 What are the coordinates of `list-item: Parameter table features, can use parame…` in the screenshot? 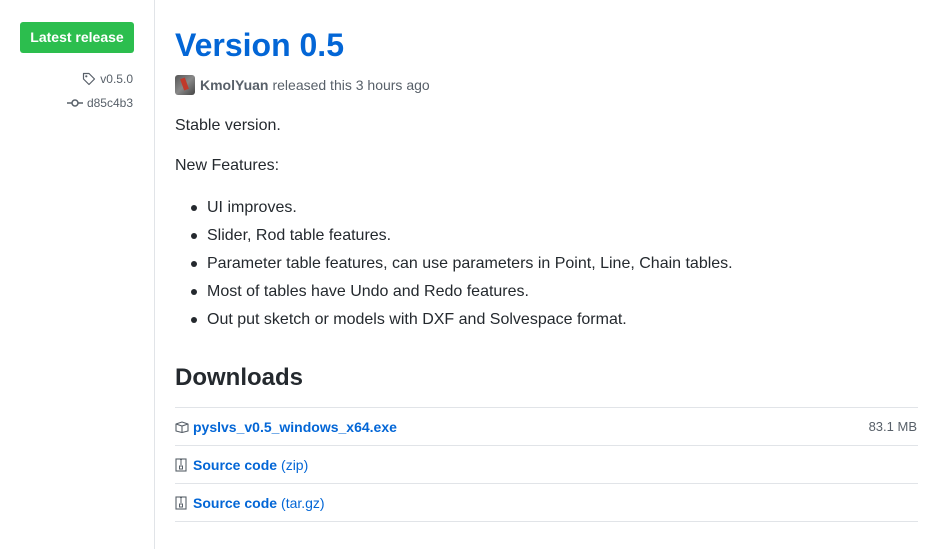 It's located at (454, 264).